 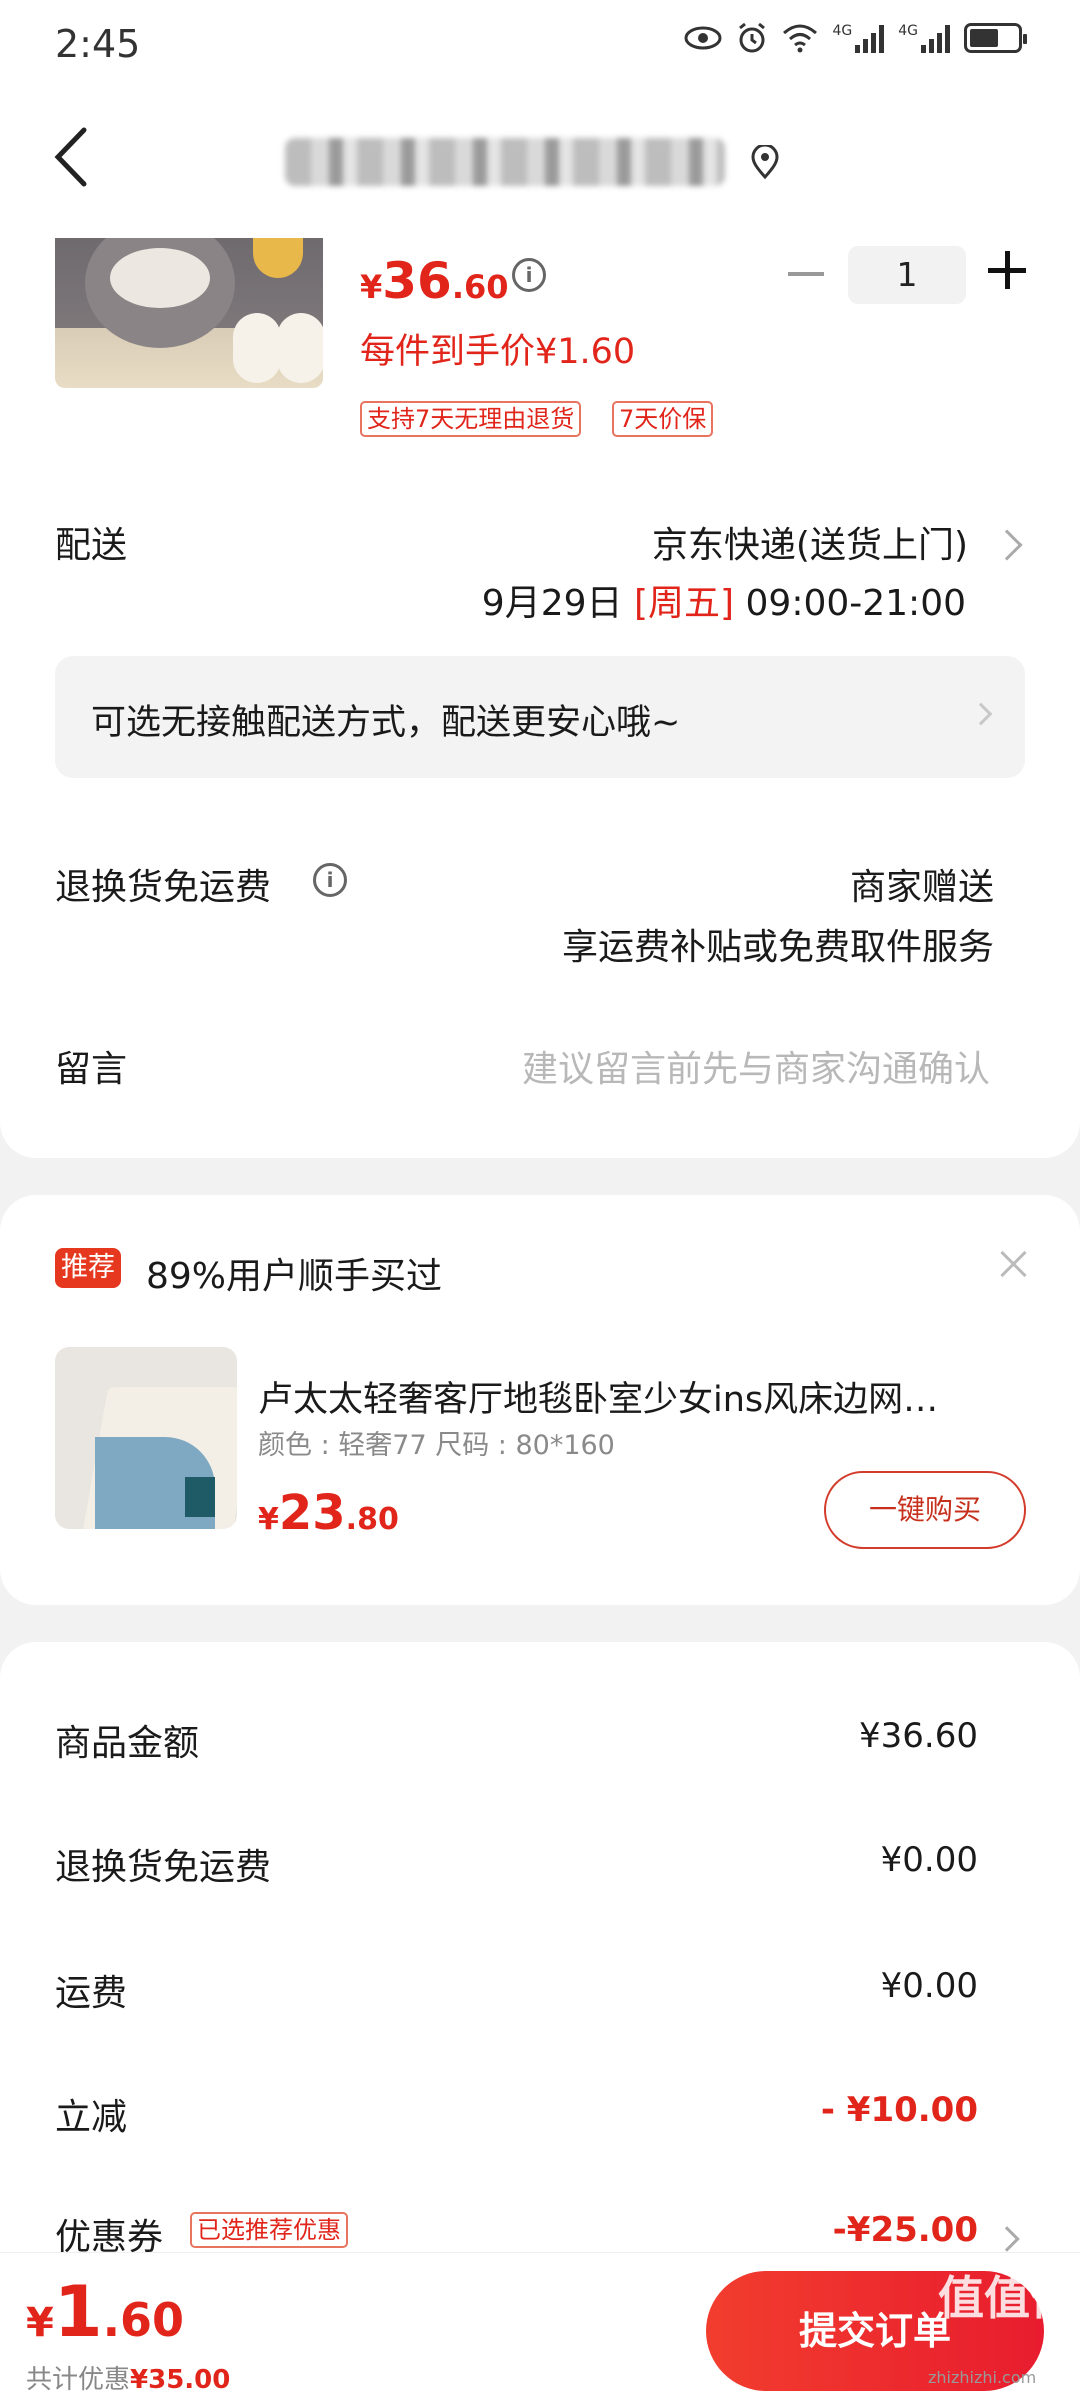 What do you see at coordinates (529, 275) in the screenshot?
I see `price-info-icon: i` at bounding box center [529, 275].